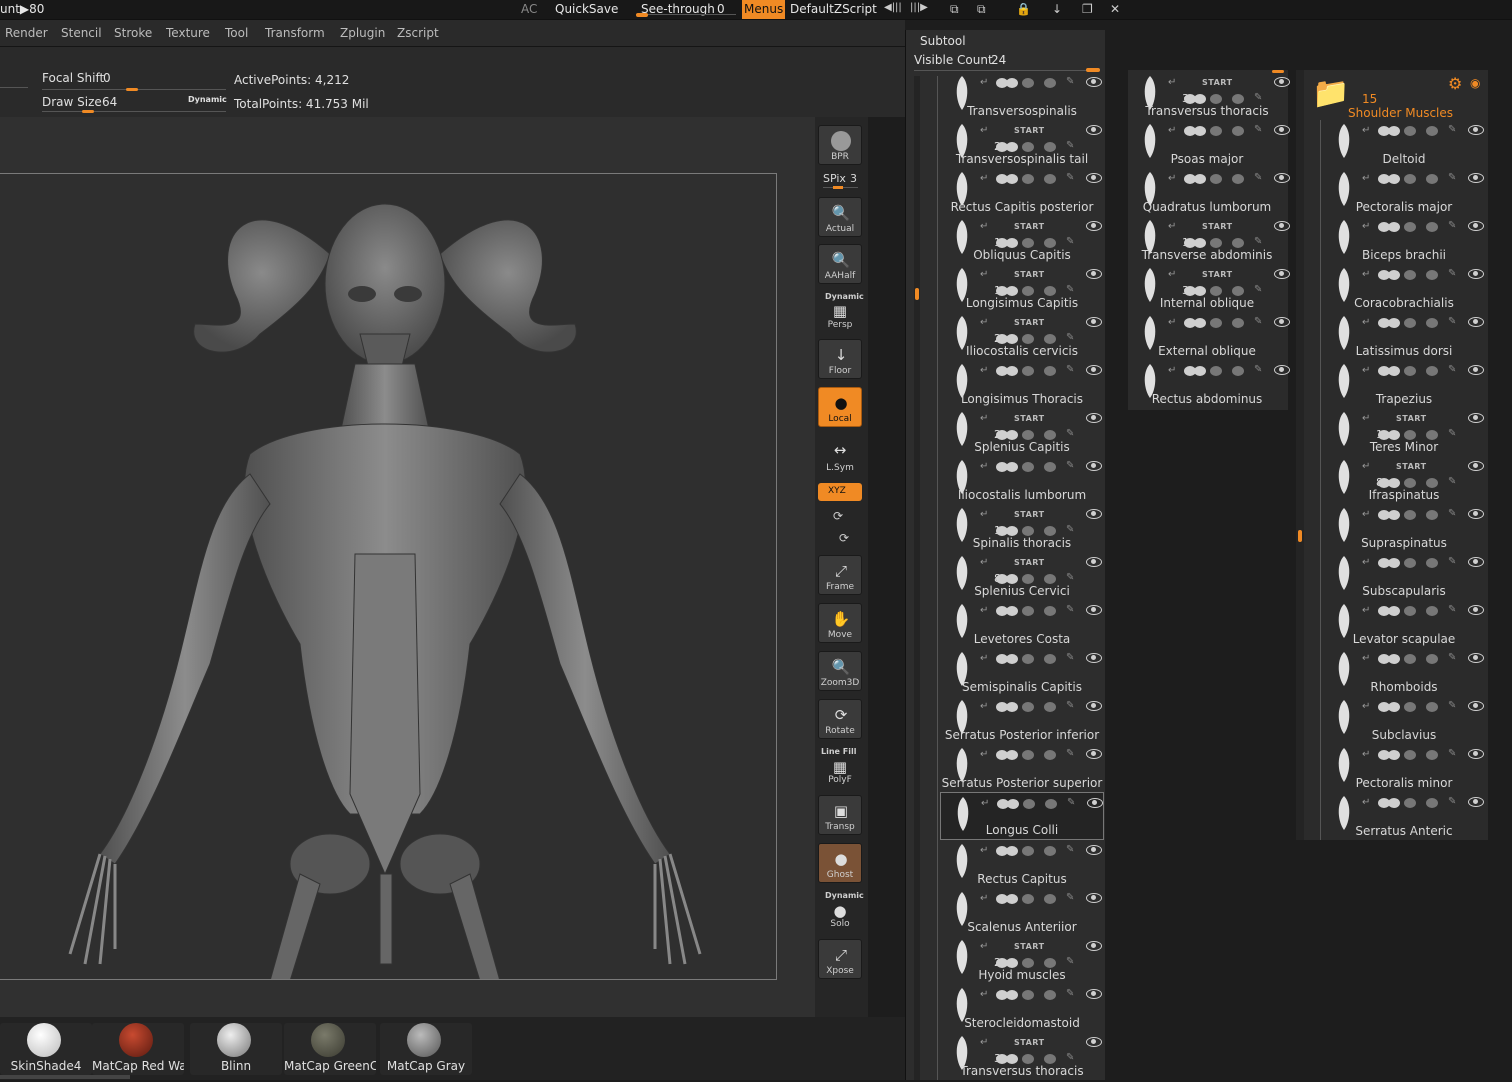 This screenshot has width=1512, height=1082. I want to click on lock-icon: 🔒, so click(1023, 9).